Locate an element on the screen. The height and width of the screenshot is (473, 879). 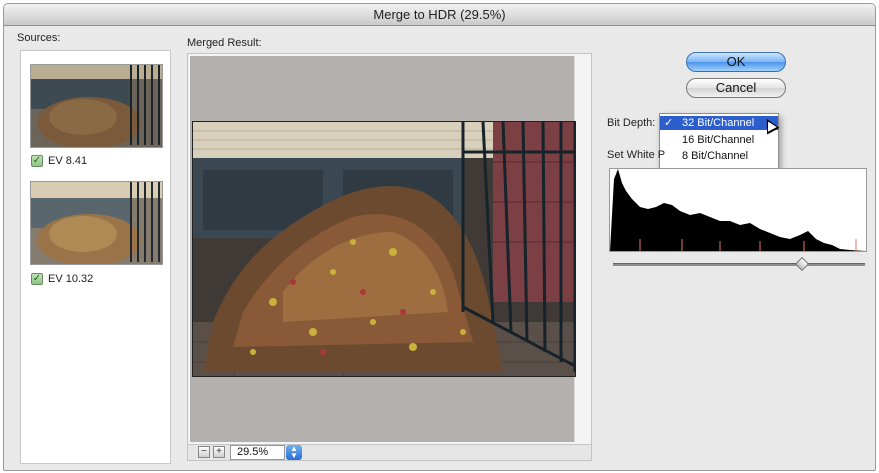
preview-vertical-scrollbar is located at coordinates (581, 249).